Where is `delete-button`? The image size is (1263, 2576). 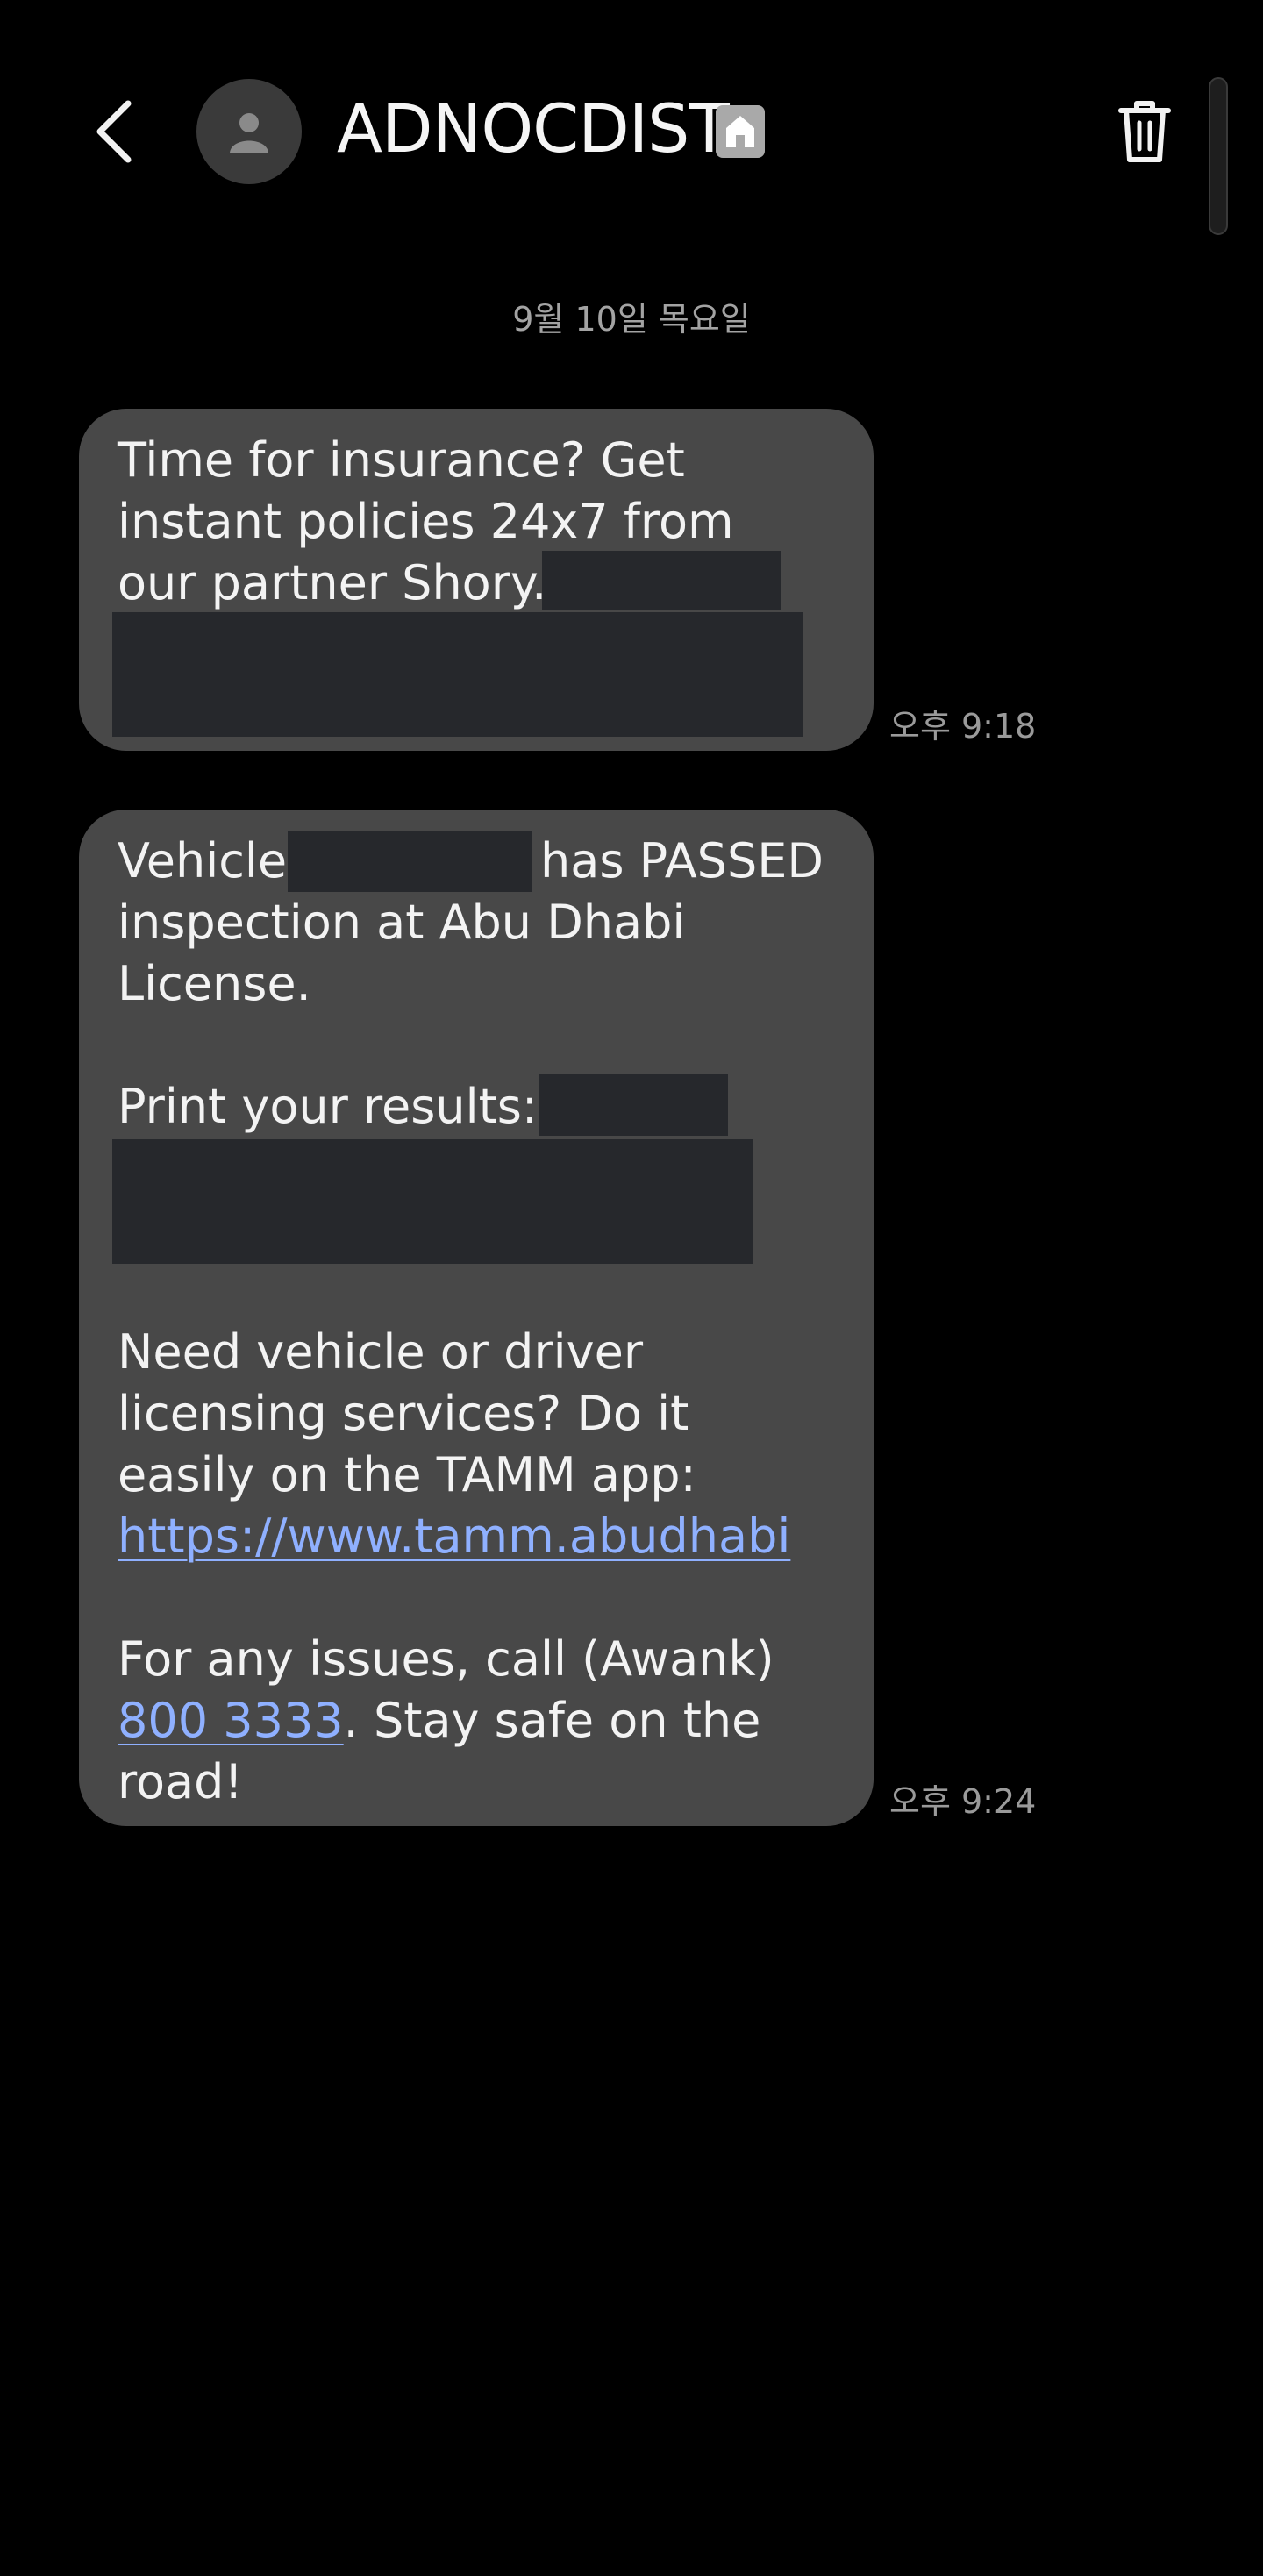
delete-button is located at coordinates (1144, 132).